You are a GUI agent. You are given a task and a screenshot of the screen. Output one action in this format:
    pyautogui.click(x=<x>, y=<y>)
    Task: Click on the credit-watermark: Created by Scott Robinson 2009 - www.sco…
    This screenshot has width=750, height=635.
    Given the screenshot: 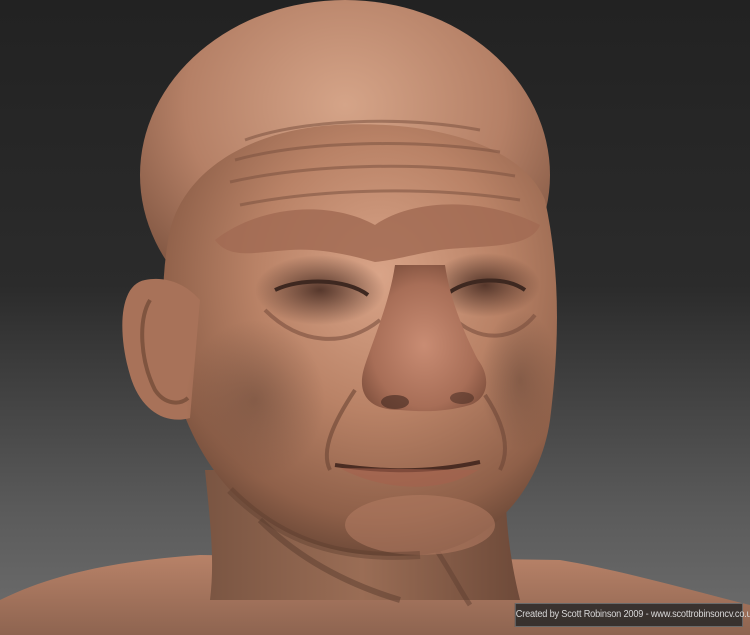 What is the action you would take?
    pyautogui.click(x=632, y=615)
    